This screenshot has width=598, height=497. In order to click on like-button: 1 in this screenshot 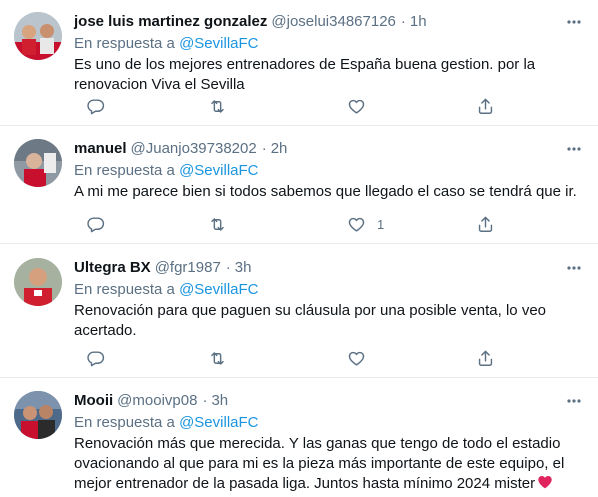, I will do `click(365, 224)`.